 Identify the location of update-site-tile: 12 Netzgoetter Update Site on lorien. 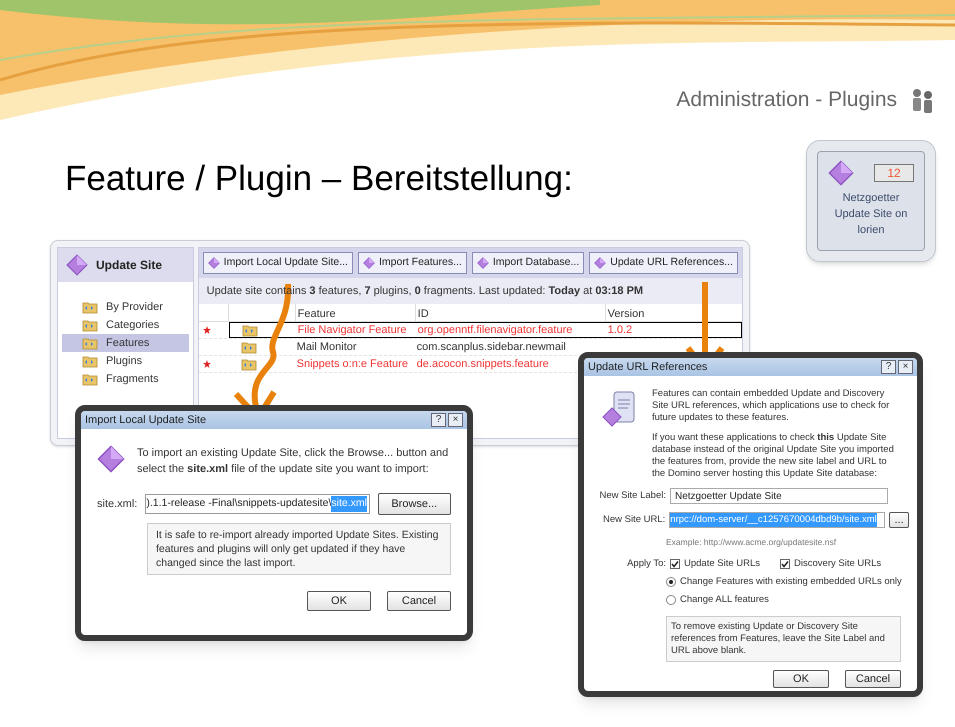
(871, 201).